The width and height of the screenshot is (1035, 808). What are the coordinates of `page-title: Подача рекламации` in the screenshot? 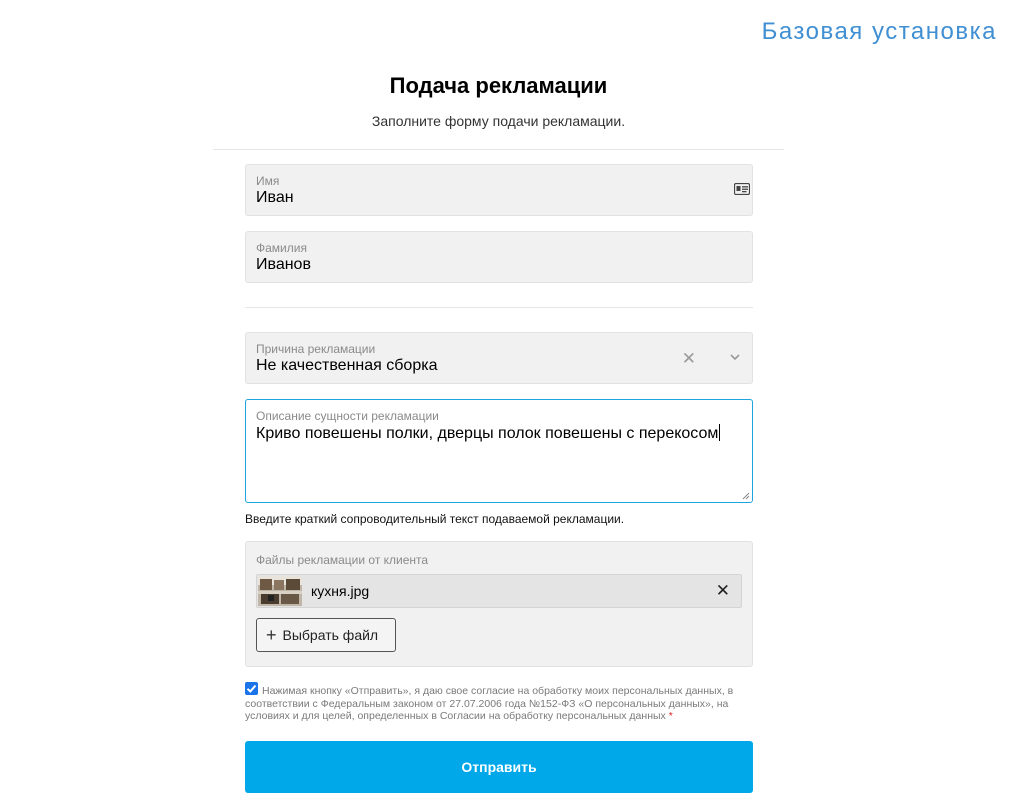 It's located at (498, 85).